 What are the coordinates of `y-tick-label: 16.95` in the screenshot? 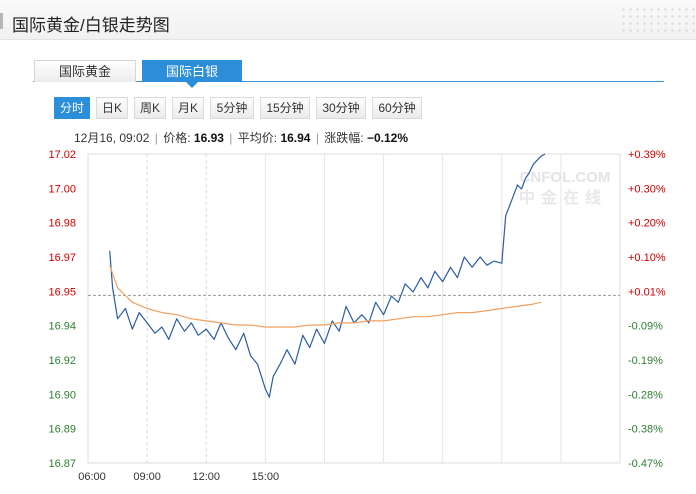 It's located at (62, 292).